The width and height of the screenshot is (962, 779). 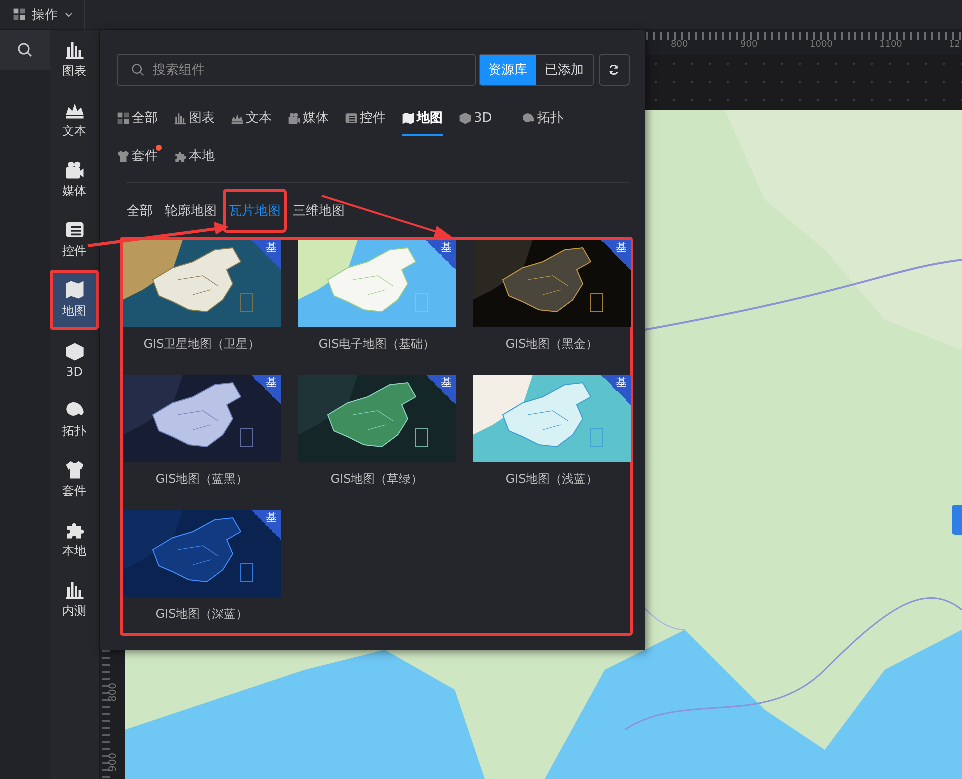 I want to click on sidebar-item: 图表, so click(x=74, y=60).